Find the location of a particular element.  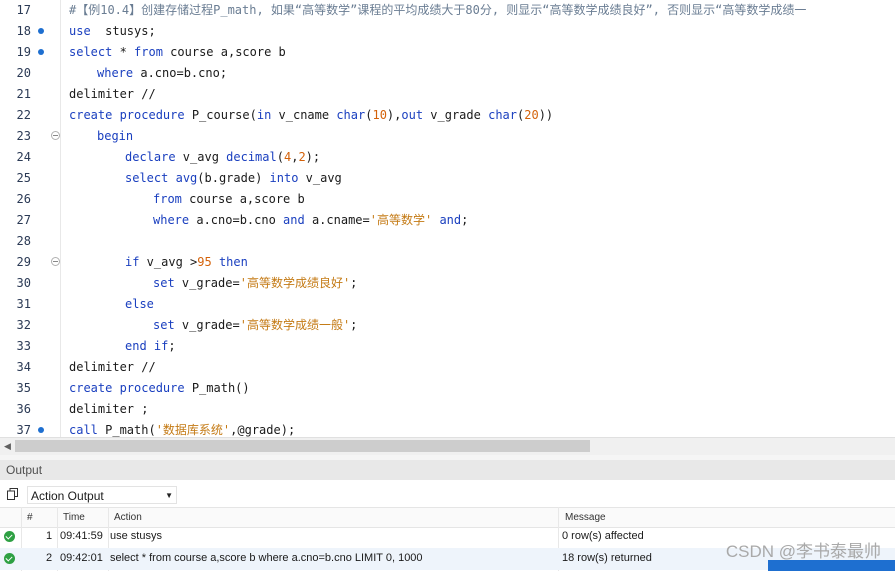

code-line: 19 select * from course a,score b is located at coordinates (447, 52).